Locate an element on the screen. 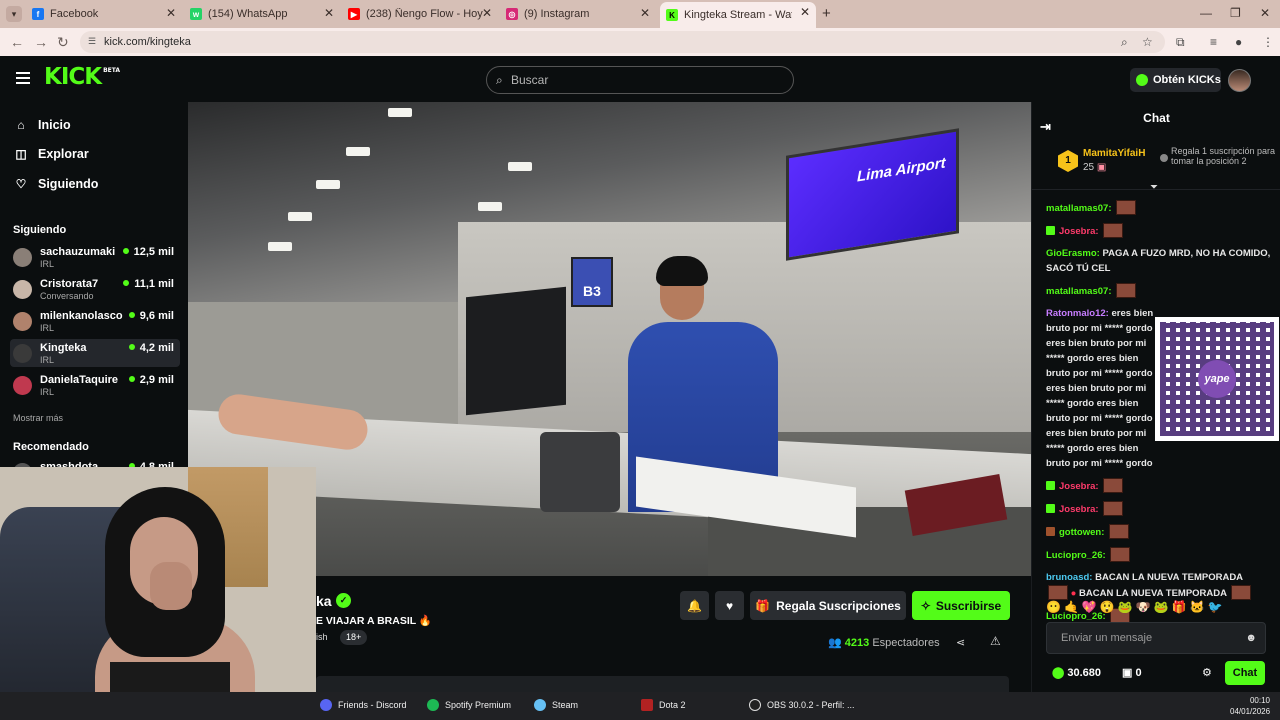 Image resolution: width=1280 pixels, height=720 pixels. address-bar: ☰ kick.com/kingteka is located at coordinates (622, 42).